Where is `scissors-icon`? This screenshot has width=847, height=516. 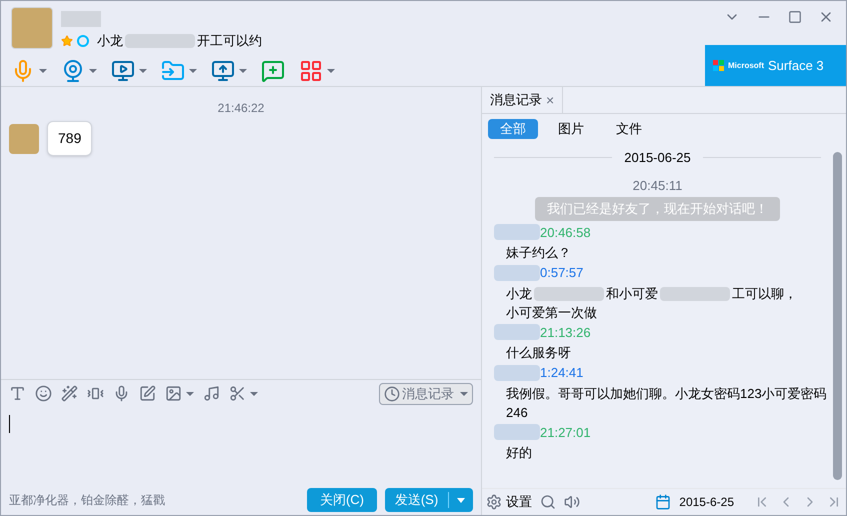
scissors-icon is located at coordinates (237, 393).